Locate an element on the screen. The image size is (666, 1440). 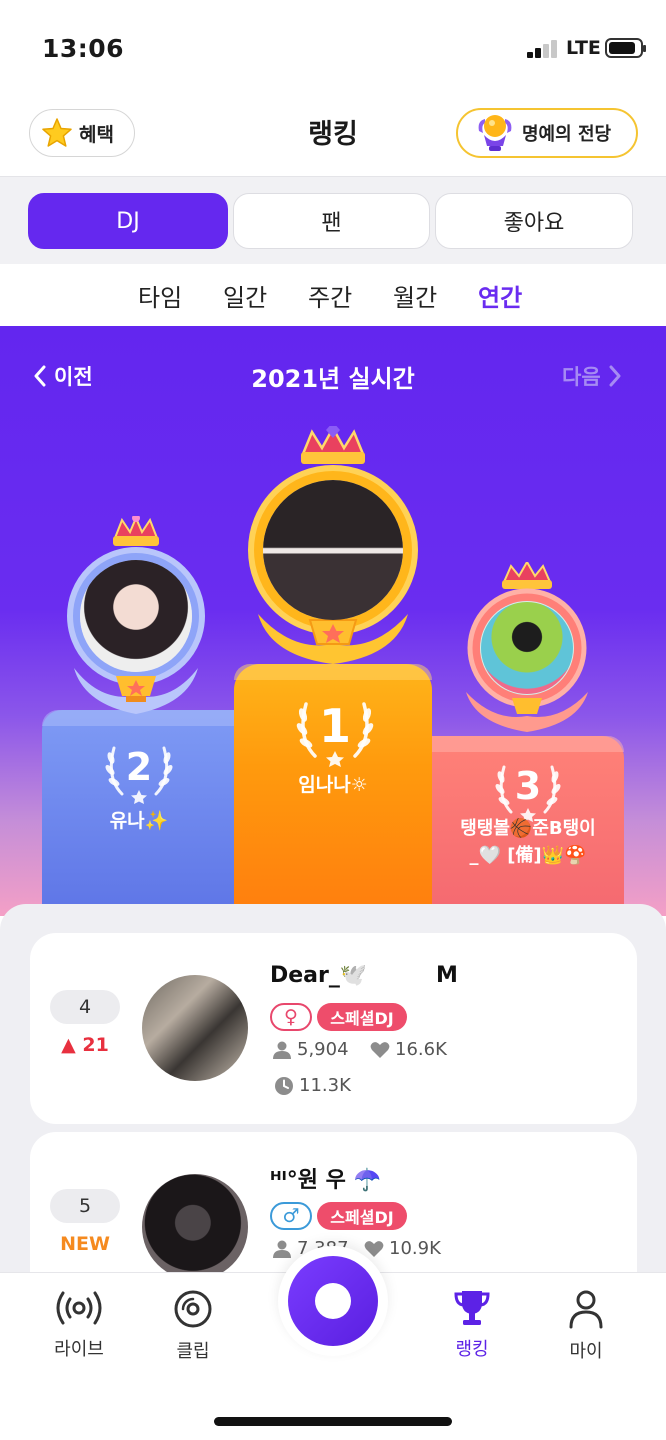
rank-2-name: 유나✨ is located at coordinates (139, 821).